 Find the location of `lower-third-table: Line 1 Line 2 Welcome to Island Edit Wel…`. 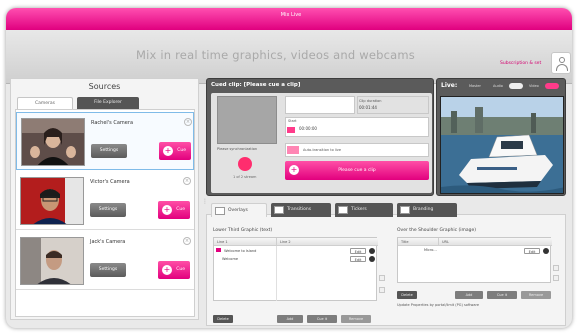

lower-third-table: Line 1 Line 2 Welcome to Island Edit Wel… is located at coordinates (295, 269).